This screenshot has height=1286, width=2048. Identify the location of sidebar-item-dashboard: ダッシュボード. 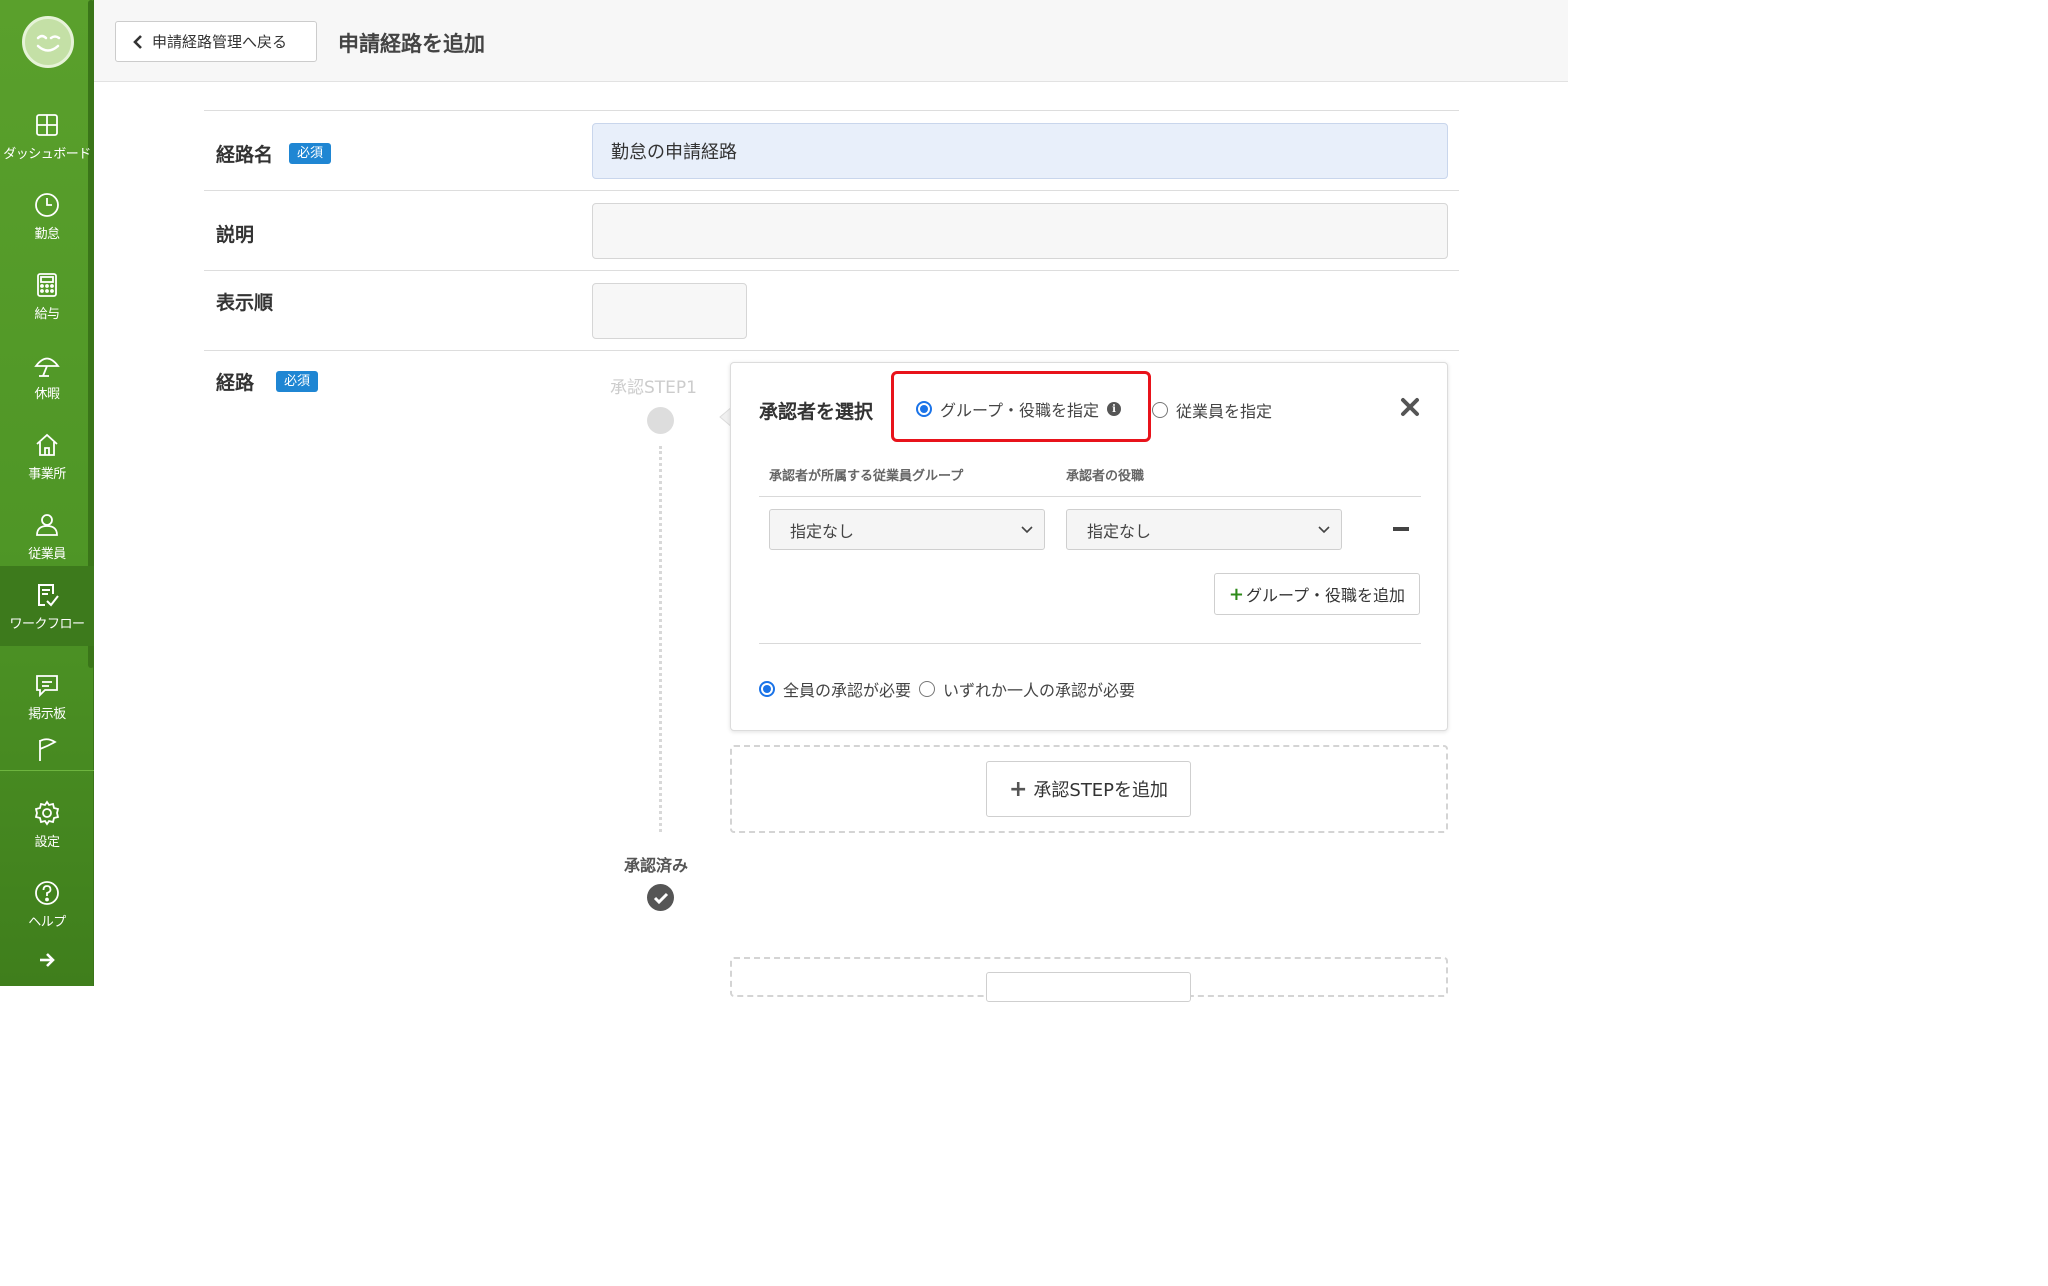
(47, 136).